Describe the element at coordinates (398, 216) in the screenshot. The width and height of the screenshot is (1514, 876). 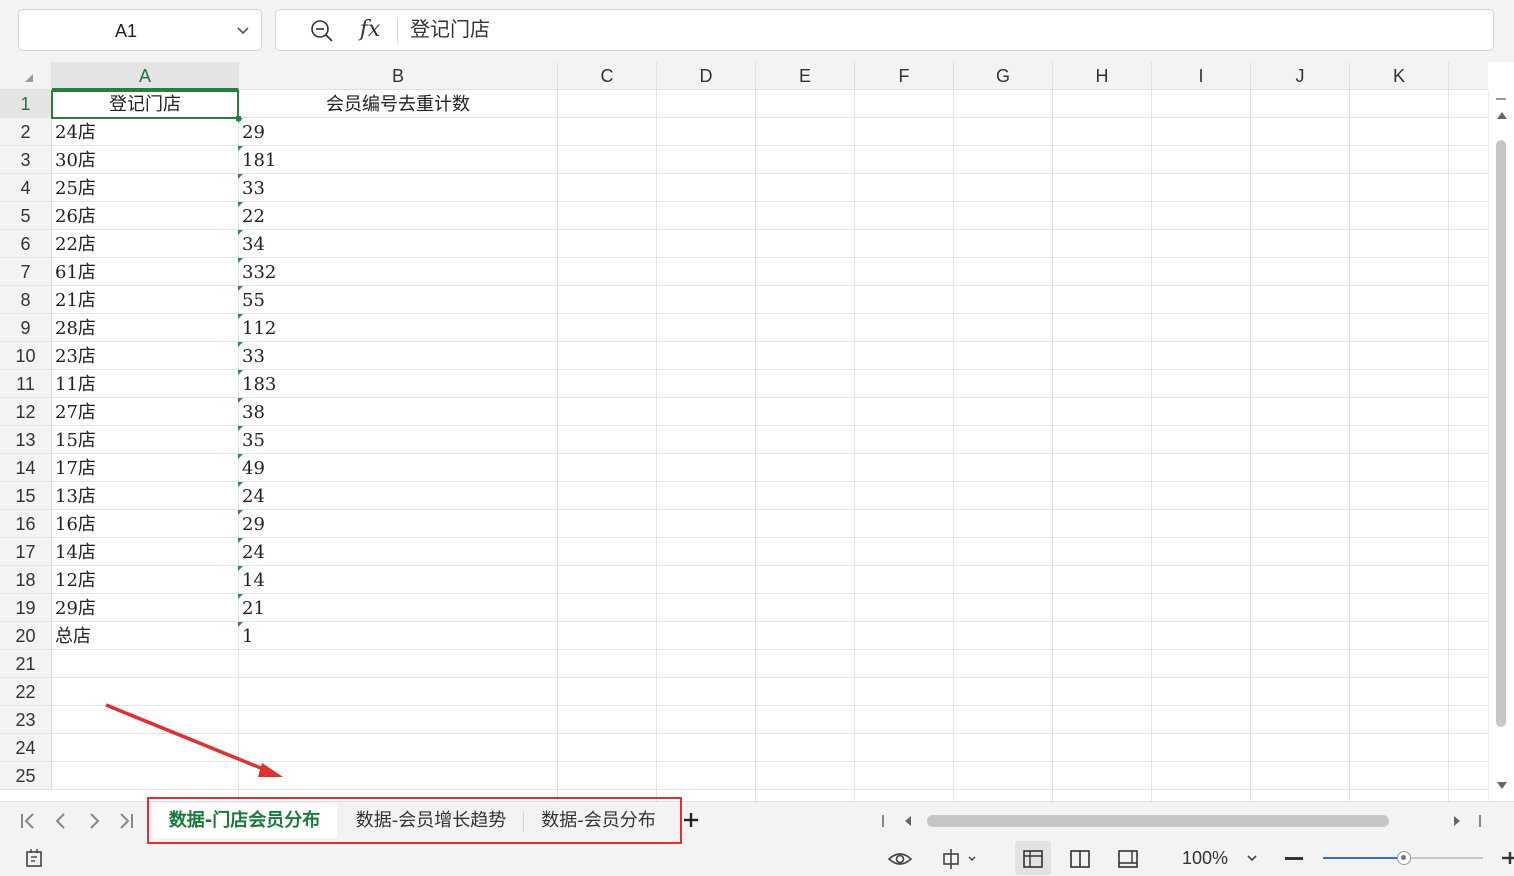
I see `cell-member-count: 22` at that location.